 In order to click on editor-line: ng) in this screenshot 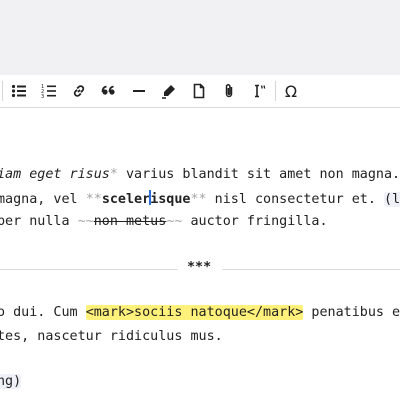, I will do `click(11, 382)`.